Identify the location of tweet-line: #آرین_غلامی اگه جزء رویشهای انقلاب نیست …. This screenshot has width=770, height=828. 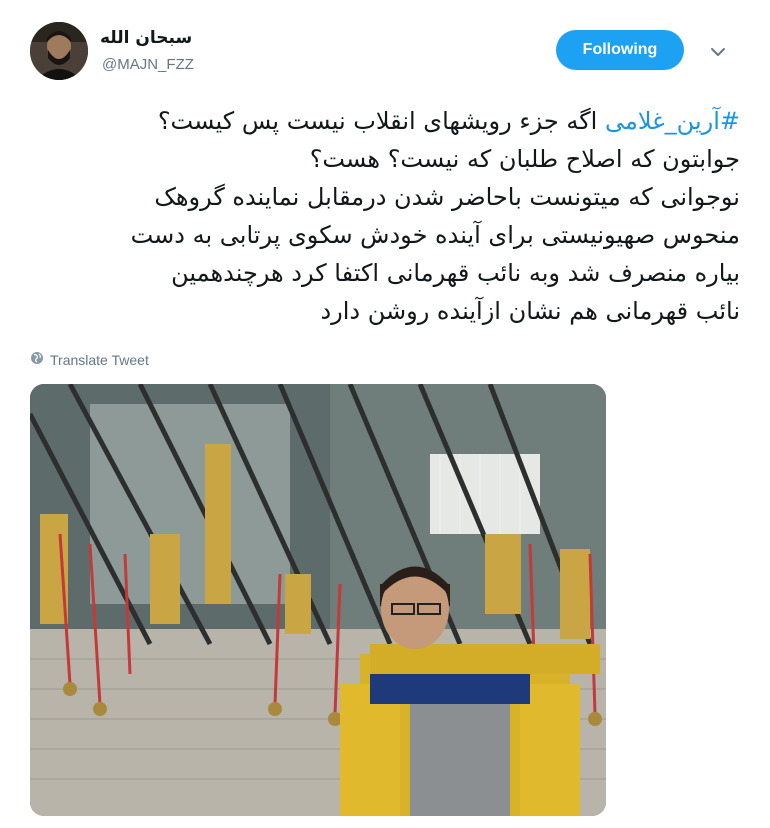
(385, 121).